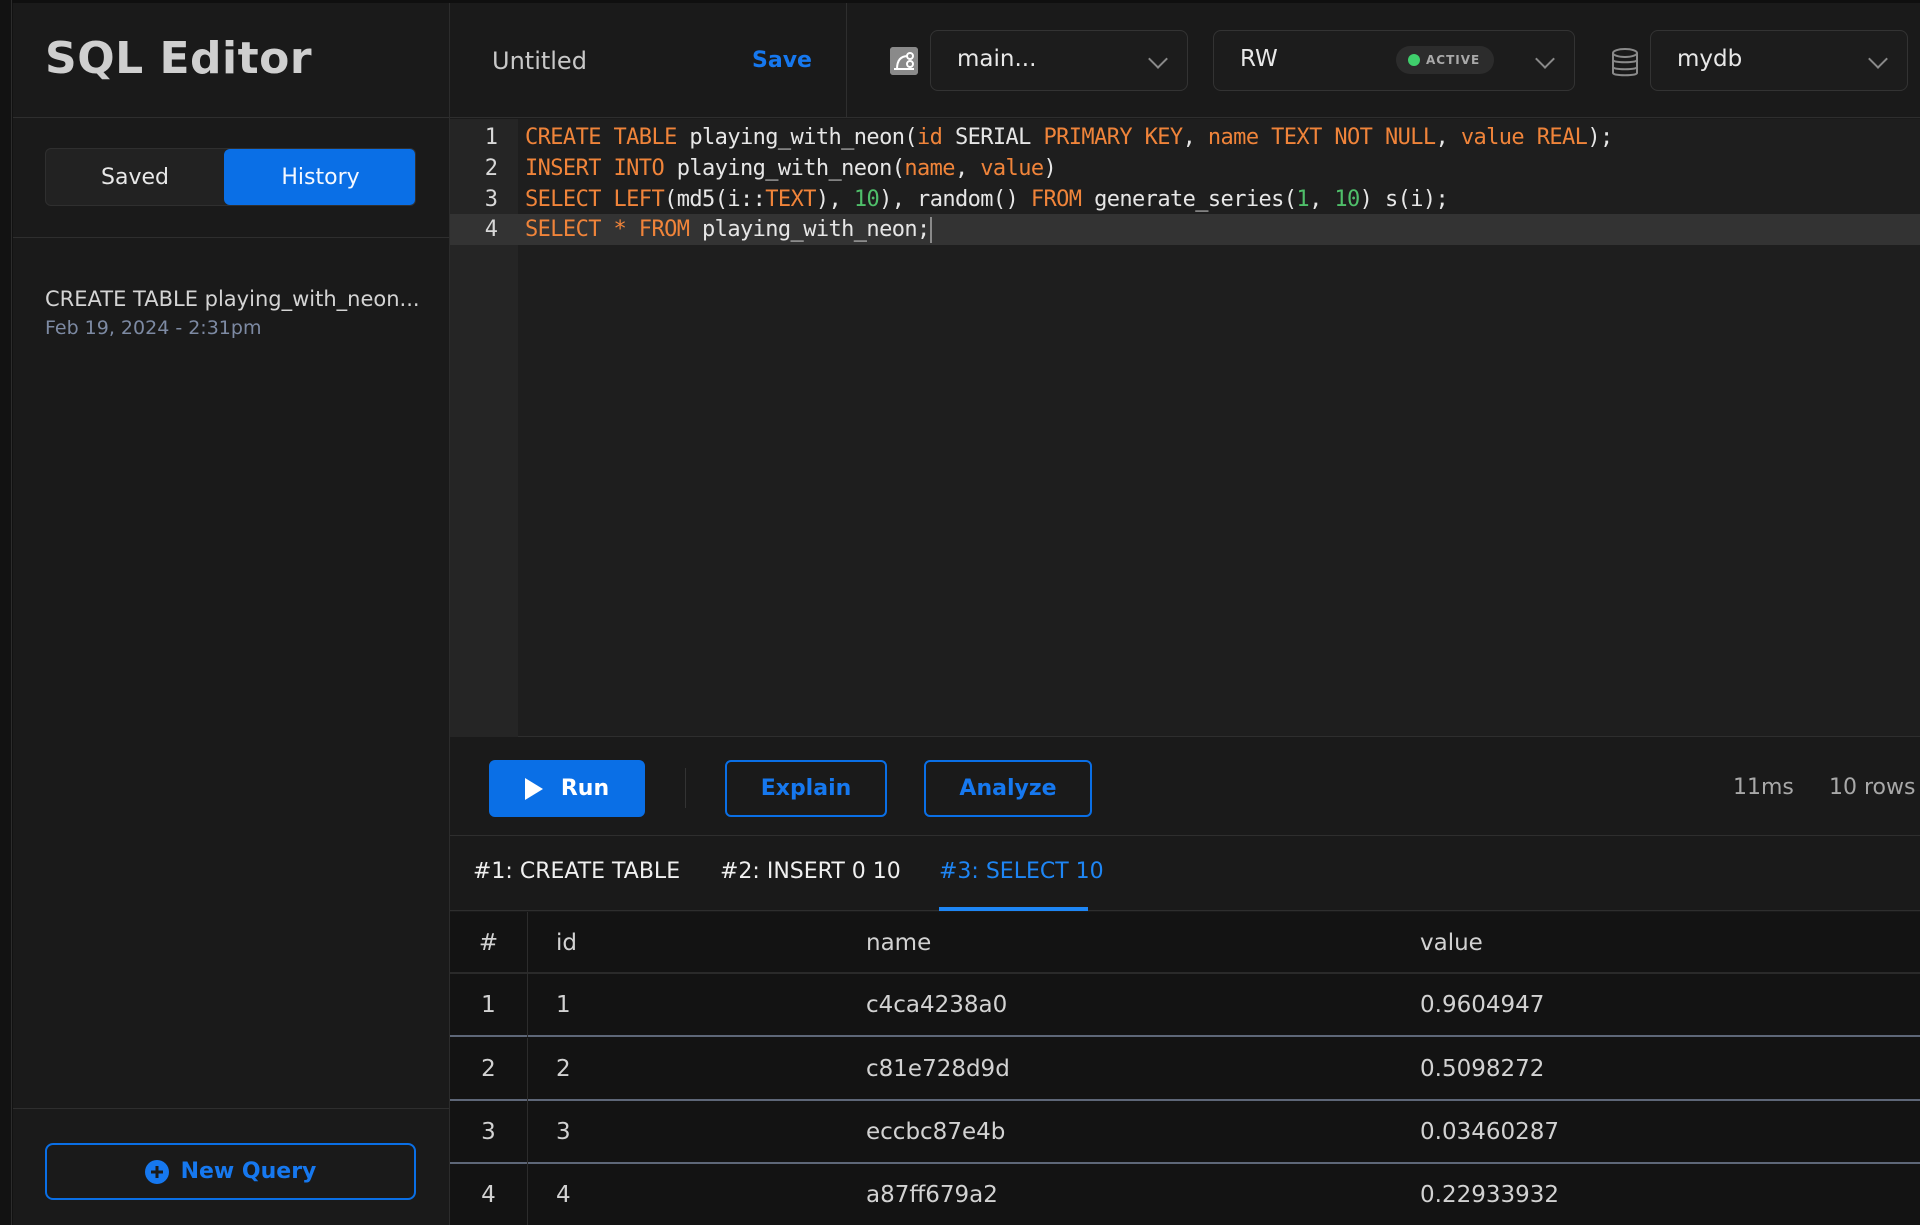  What do you see at coordinates (491, 168) in the screenshot?
I see `line-number: 2` at bounding box center [491, 168].